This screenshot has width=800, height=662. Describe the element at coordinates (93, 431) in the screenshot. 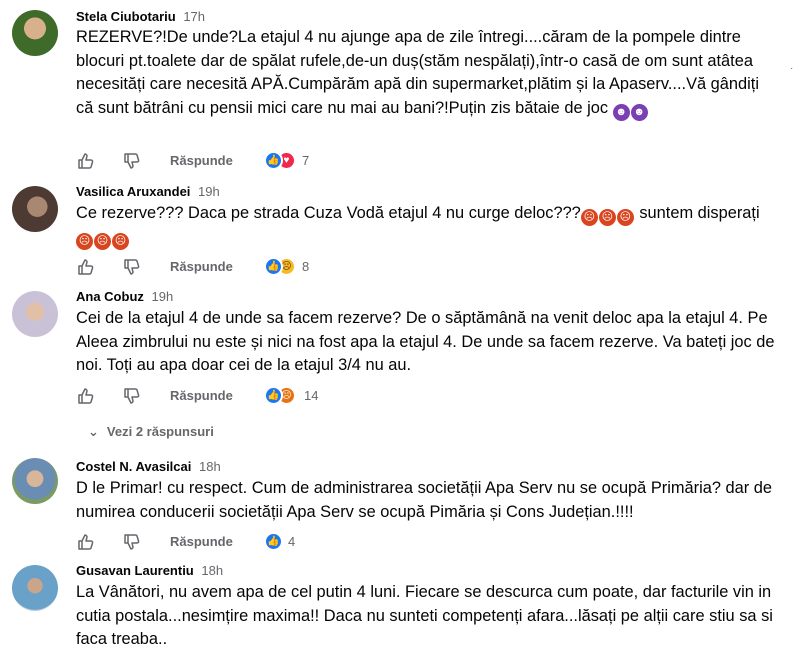

I see `chevron-down-icon: ⌄` at that location.